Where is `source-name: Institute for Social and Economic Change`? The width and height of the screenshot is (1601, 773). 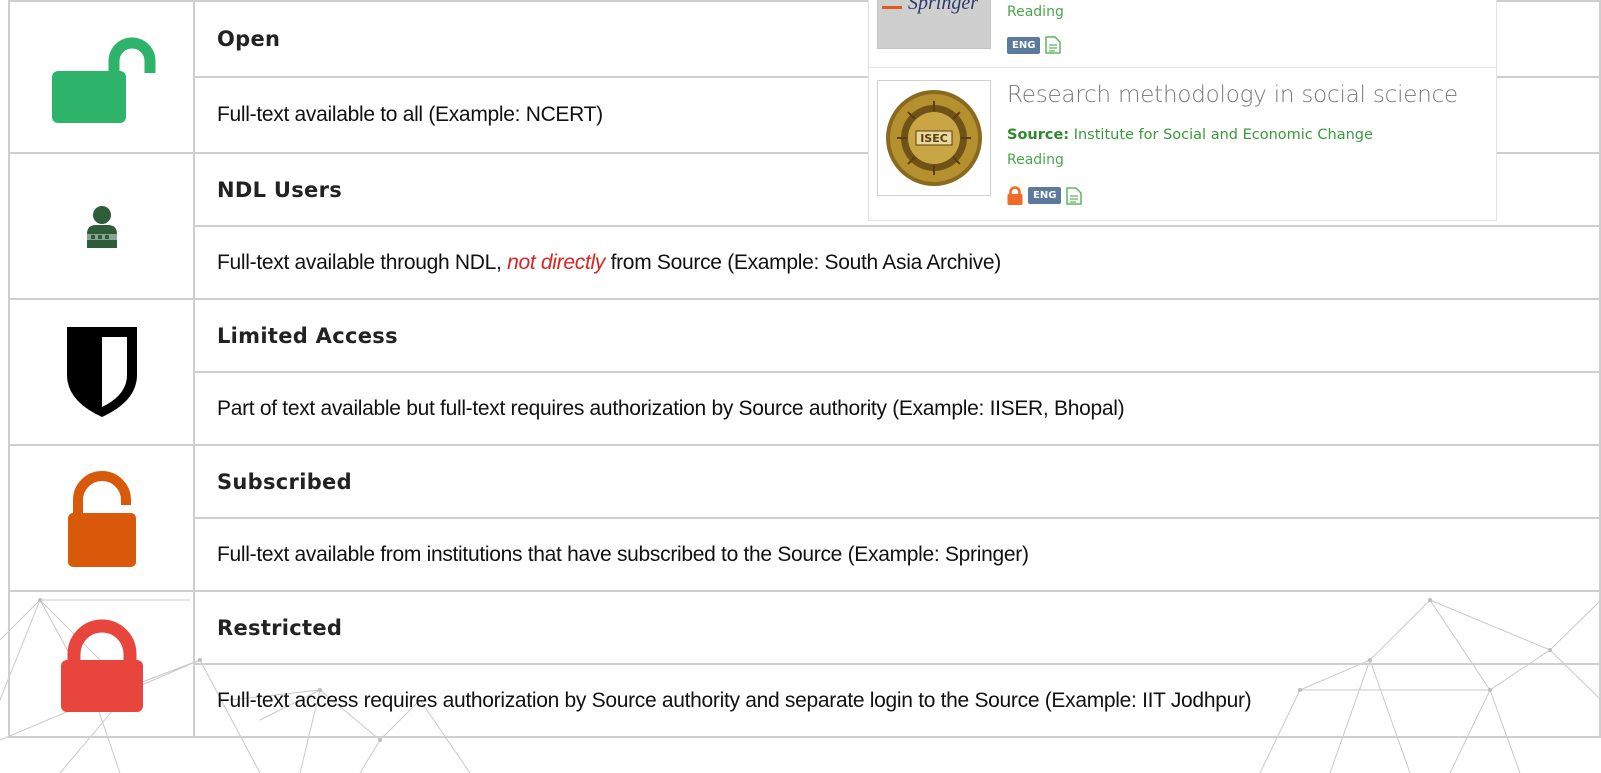 source-name: Institute for Social and Economic Change is located at coordinates (1223, 135).